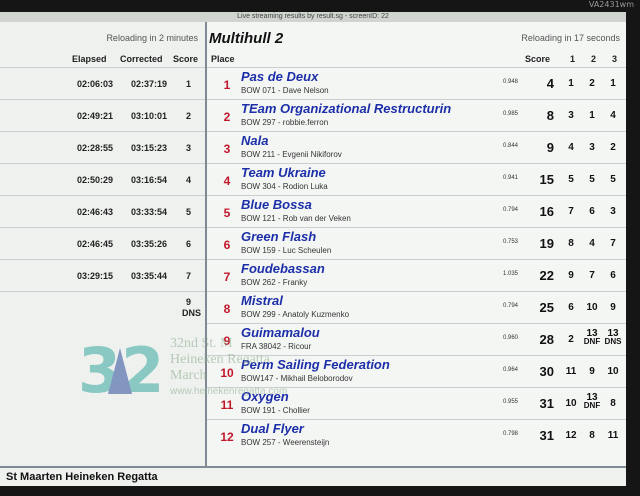 The width and height of the screenshot is (640, 496). Describe the element at coordinates (283, 268) in the screenshot. I see `boat-name: Foudebassan` at that location.